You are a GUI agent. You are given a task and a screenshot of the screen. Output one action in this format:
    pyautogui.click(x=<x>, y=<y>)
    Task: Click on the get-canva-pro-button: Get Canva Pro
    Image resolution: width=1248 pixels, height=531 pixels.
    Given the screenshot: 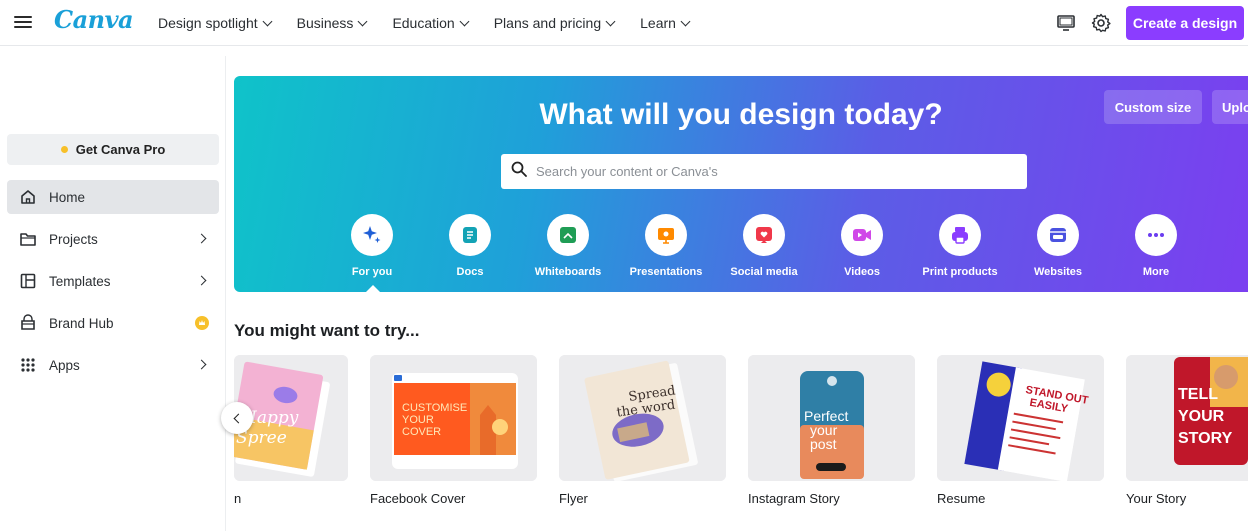 What is the action you would take?
    pyautogui.click(x=113, y=149)
    